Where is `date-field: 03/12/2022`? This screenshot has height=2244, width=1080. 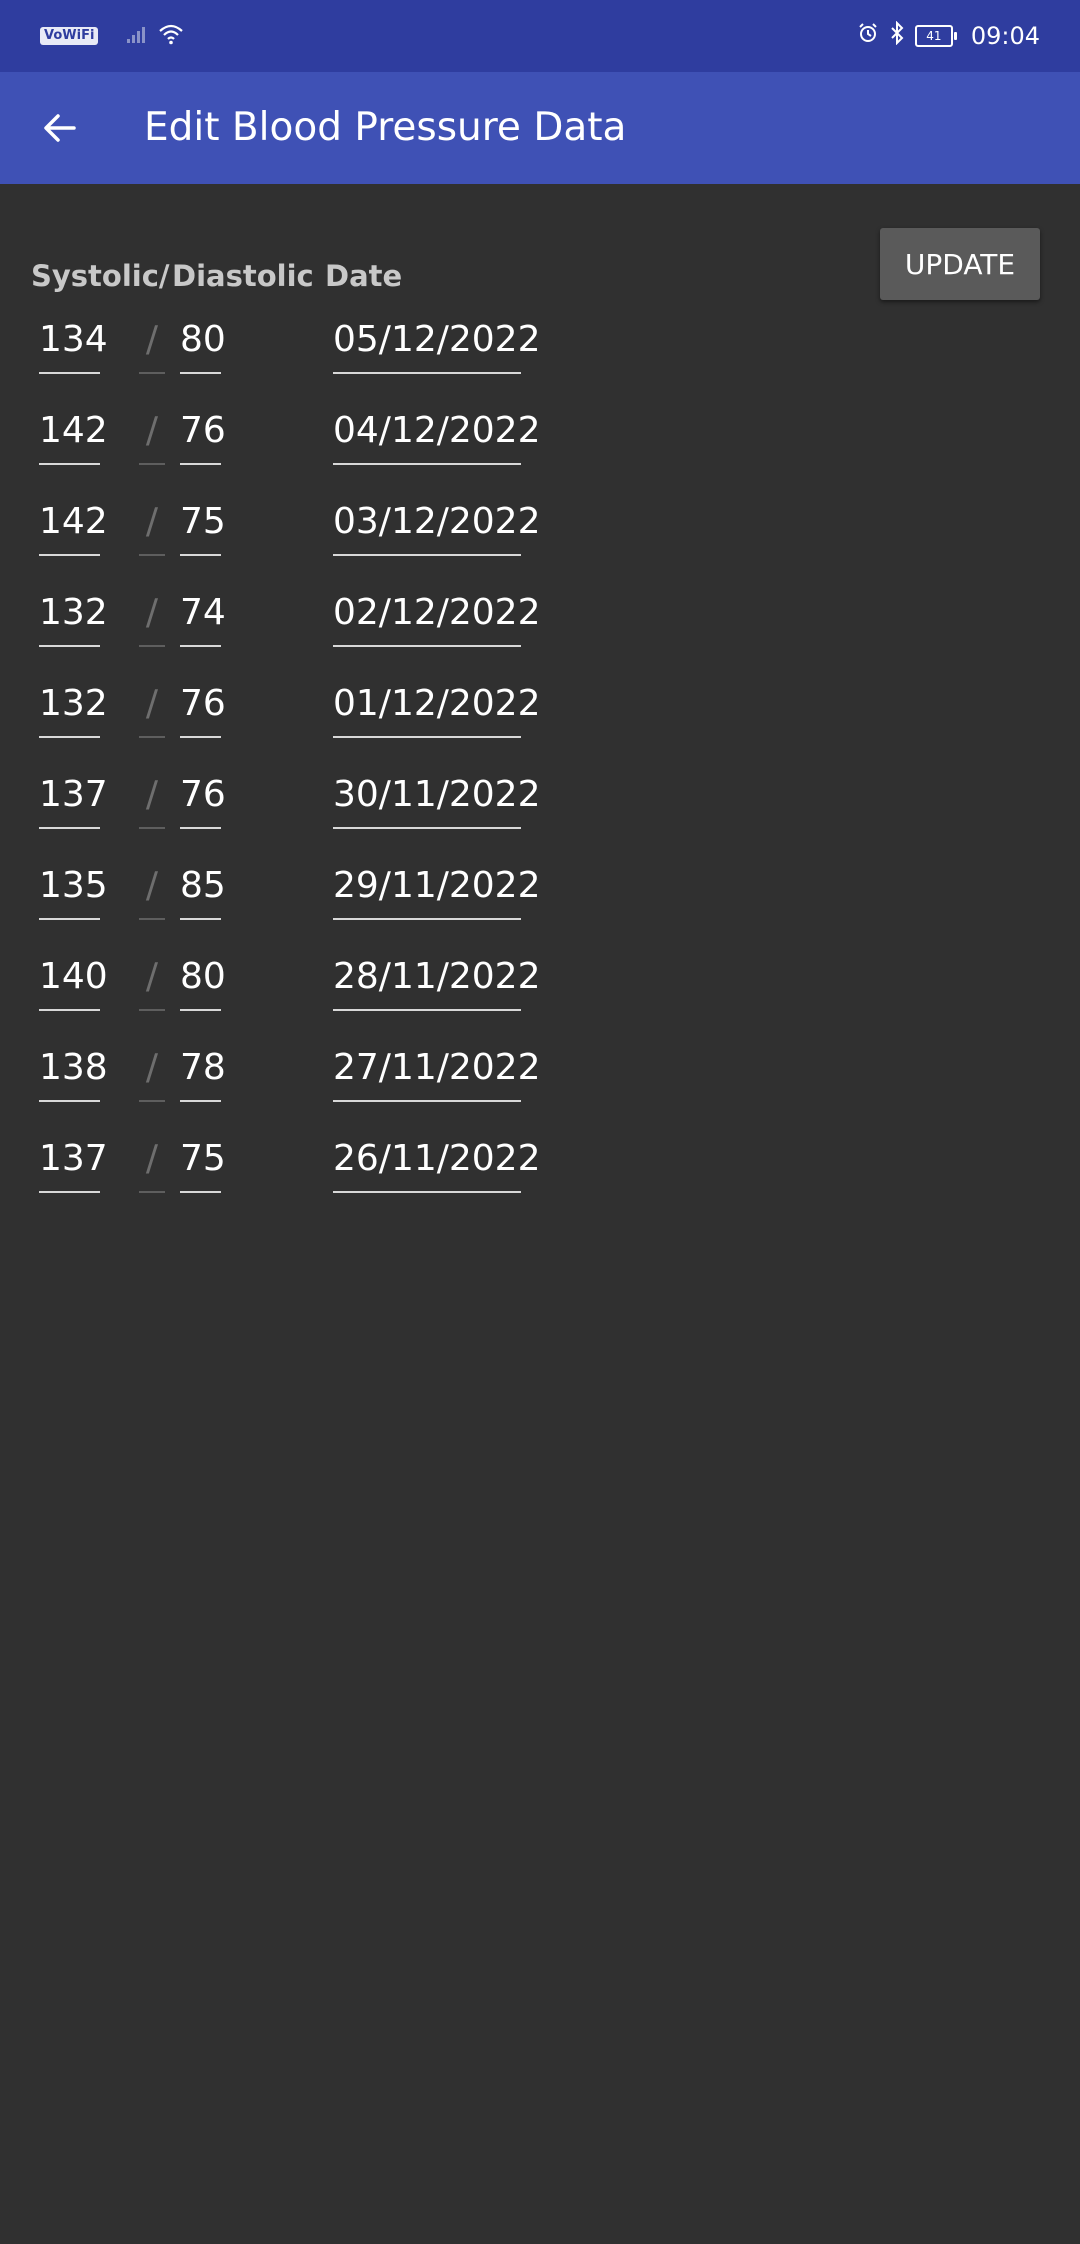
date-field: 03/12/2022 is located at coordinates (437, 523).